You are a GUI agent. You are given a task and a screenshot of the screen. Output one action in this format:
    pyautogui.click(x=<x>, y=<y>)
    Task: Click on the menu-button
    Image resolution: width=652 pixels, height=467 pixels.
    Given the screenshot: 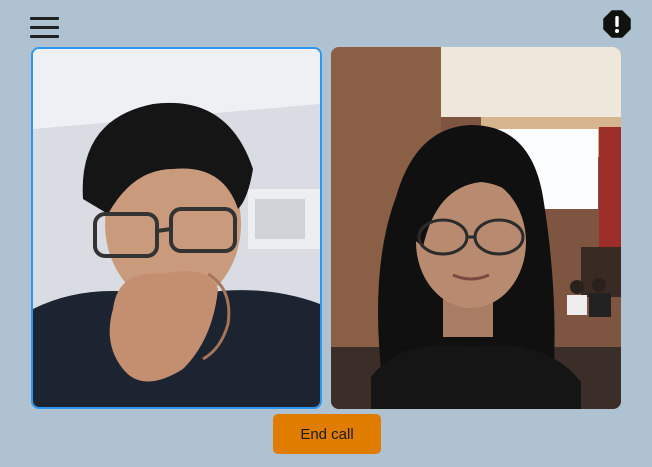 What is the action you would take?
    pyautogui.click(x=45, y=28)
    